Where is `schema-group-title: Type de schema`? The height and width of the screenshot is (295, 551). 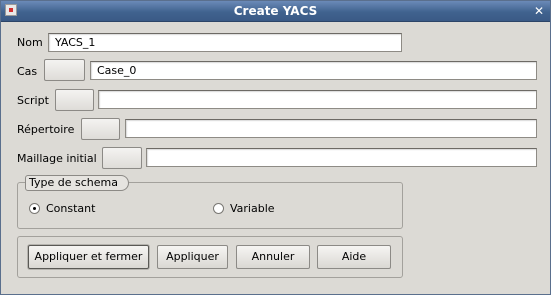 schema-group-title: Type de schema is located at coordinates (77, 183).